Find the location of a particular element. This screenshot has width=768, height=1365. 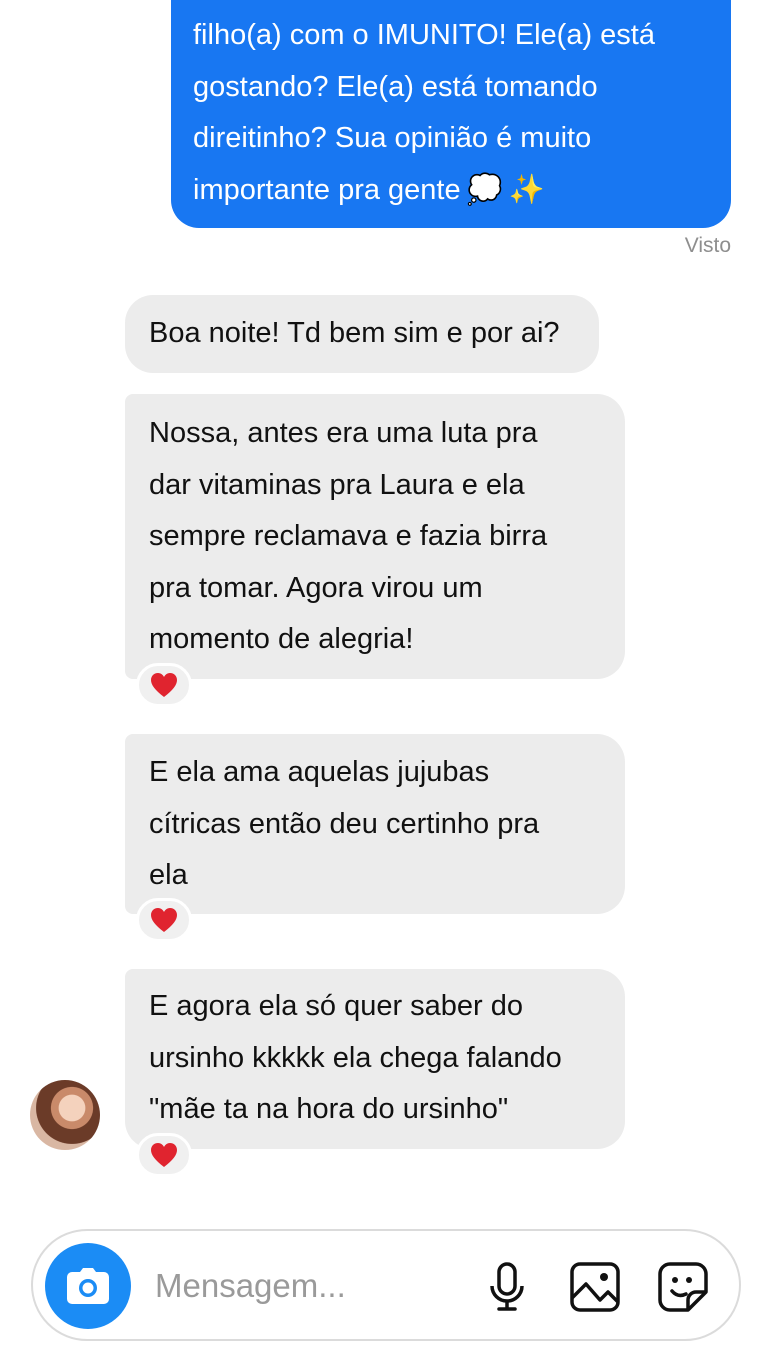

message-line: importante pra gente 💭 ✨ is located at coordinates (369, 189).